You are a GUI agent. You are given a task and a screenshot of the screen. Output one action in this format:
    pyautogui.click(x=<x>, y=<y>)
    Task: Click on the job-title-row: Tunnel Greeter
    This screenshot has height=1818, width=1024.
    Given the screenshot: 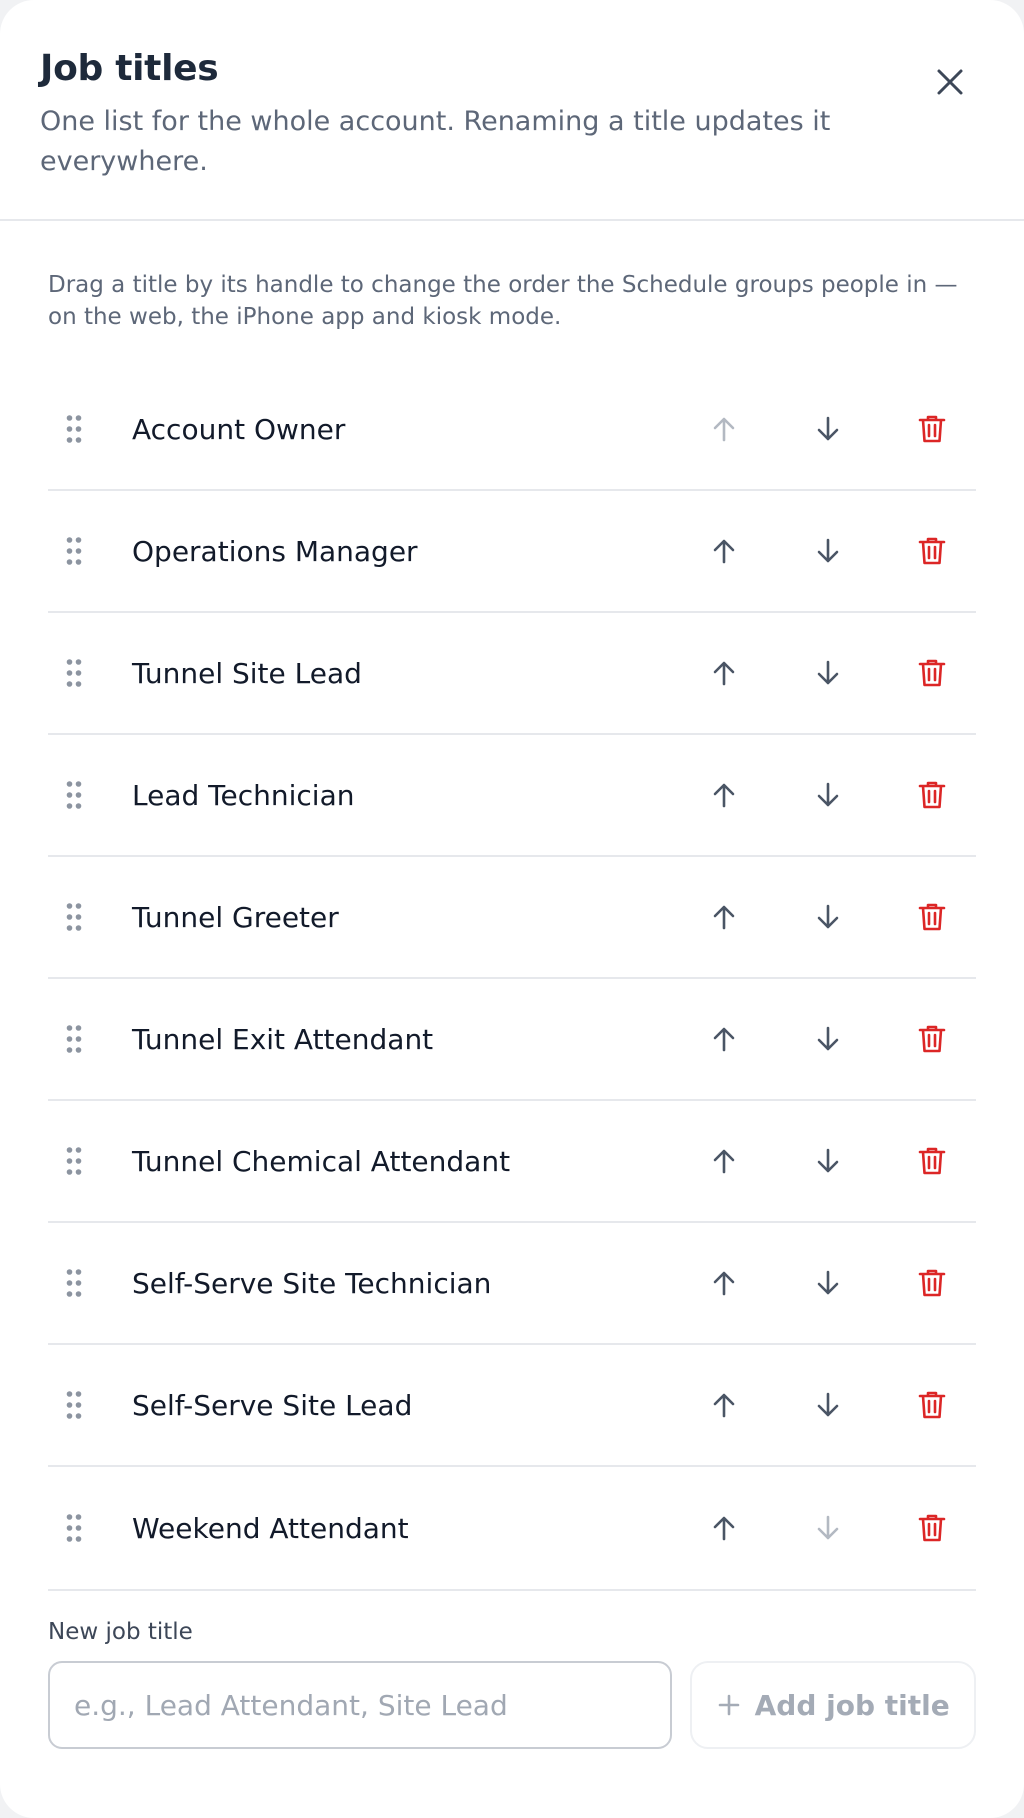 What is the action you would take?
    pyautogui.click(x=512, y=918)
    